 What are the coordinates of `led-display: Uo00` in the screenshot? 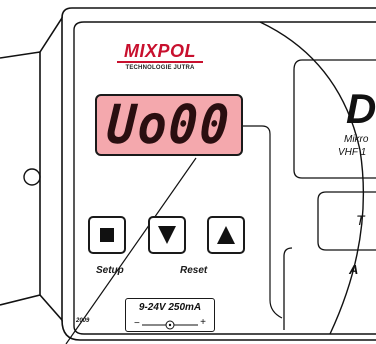 It's located at (169, 125).